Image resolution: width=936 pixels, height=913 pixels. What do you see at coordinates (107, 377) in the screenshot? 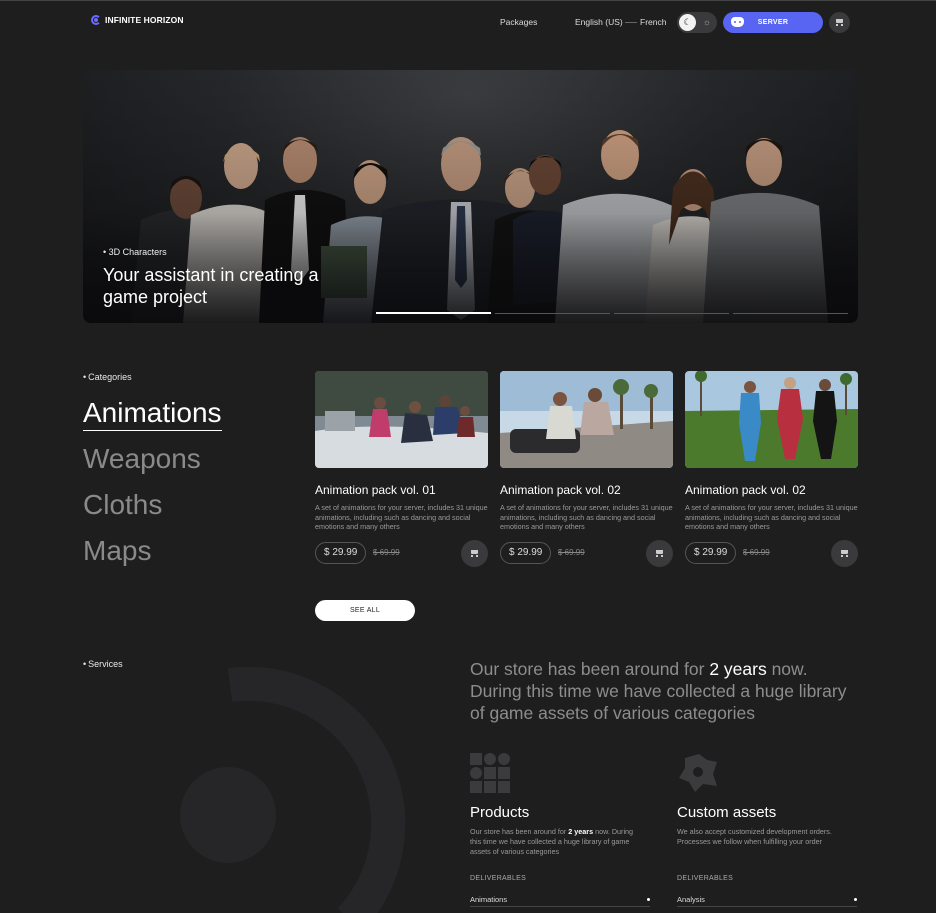
I see `categories-label: Categories` at bounding box center [107, 377].